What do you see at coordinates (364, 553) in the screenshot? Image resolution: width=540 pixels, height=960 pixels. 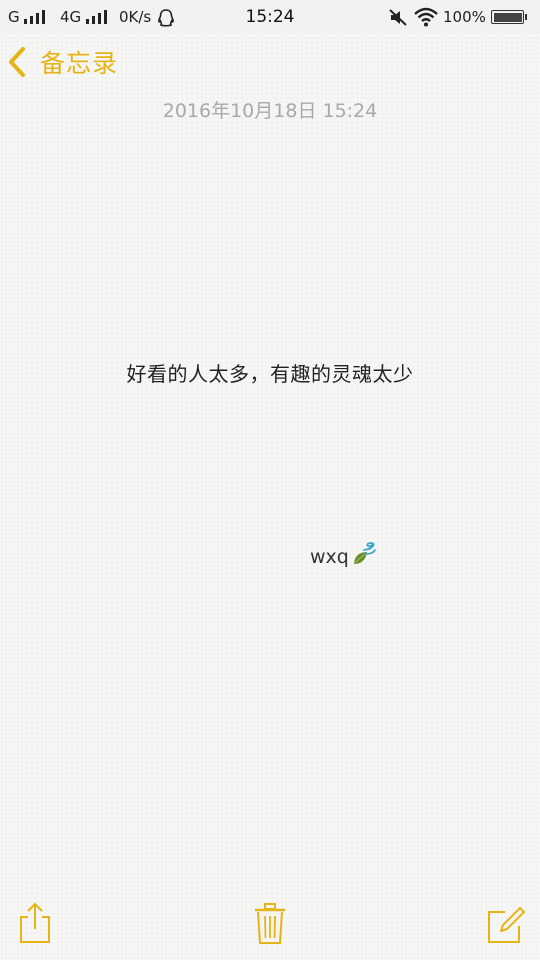 I see `tea-leaf-icon` at bounding box center [364, 553].